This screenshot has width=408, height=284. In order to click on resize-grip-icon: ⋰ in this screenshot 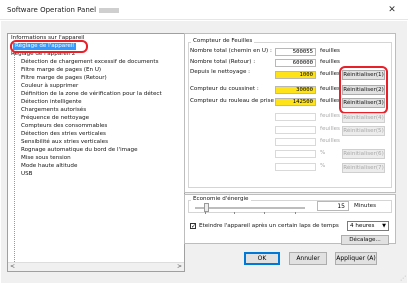, I will do `click(403, 278)`.